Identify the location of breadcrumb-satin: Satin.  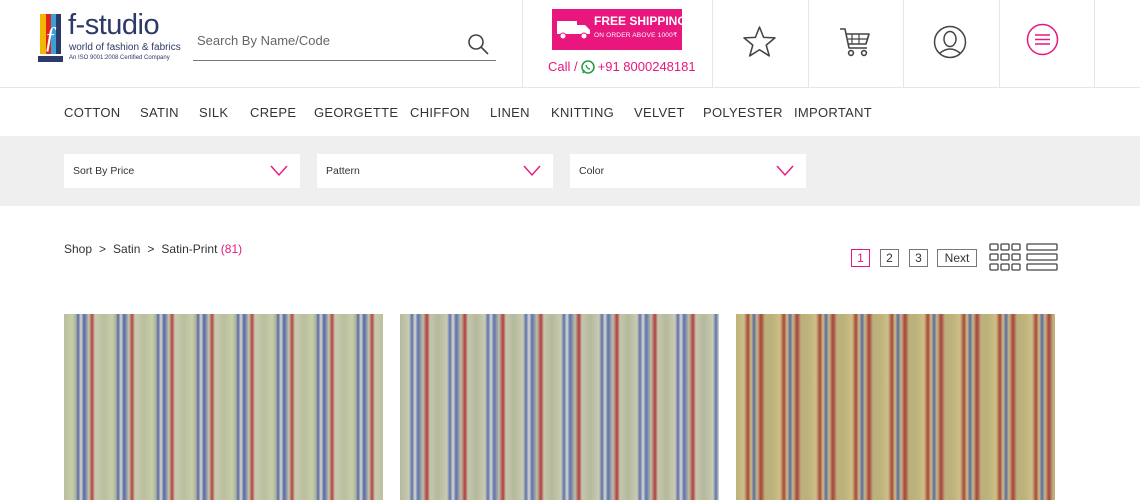
(126, 249).